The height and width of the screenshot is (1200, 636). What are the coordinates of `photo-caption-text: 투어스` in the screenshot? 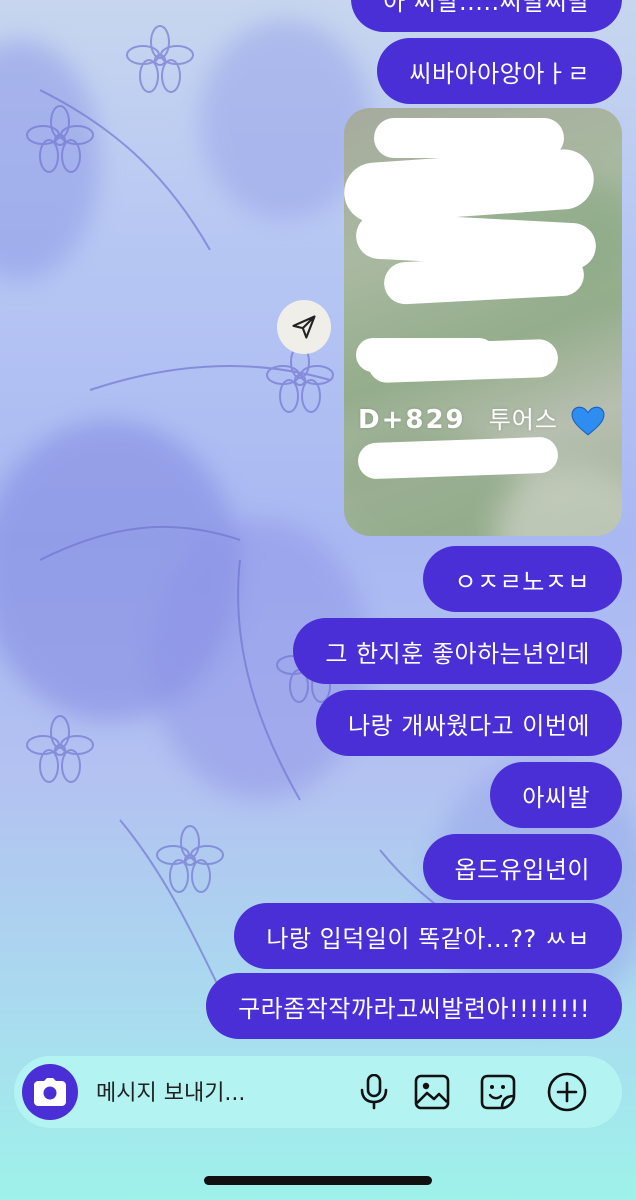 It's located at (523, 420).